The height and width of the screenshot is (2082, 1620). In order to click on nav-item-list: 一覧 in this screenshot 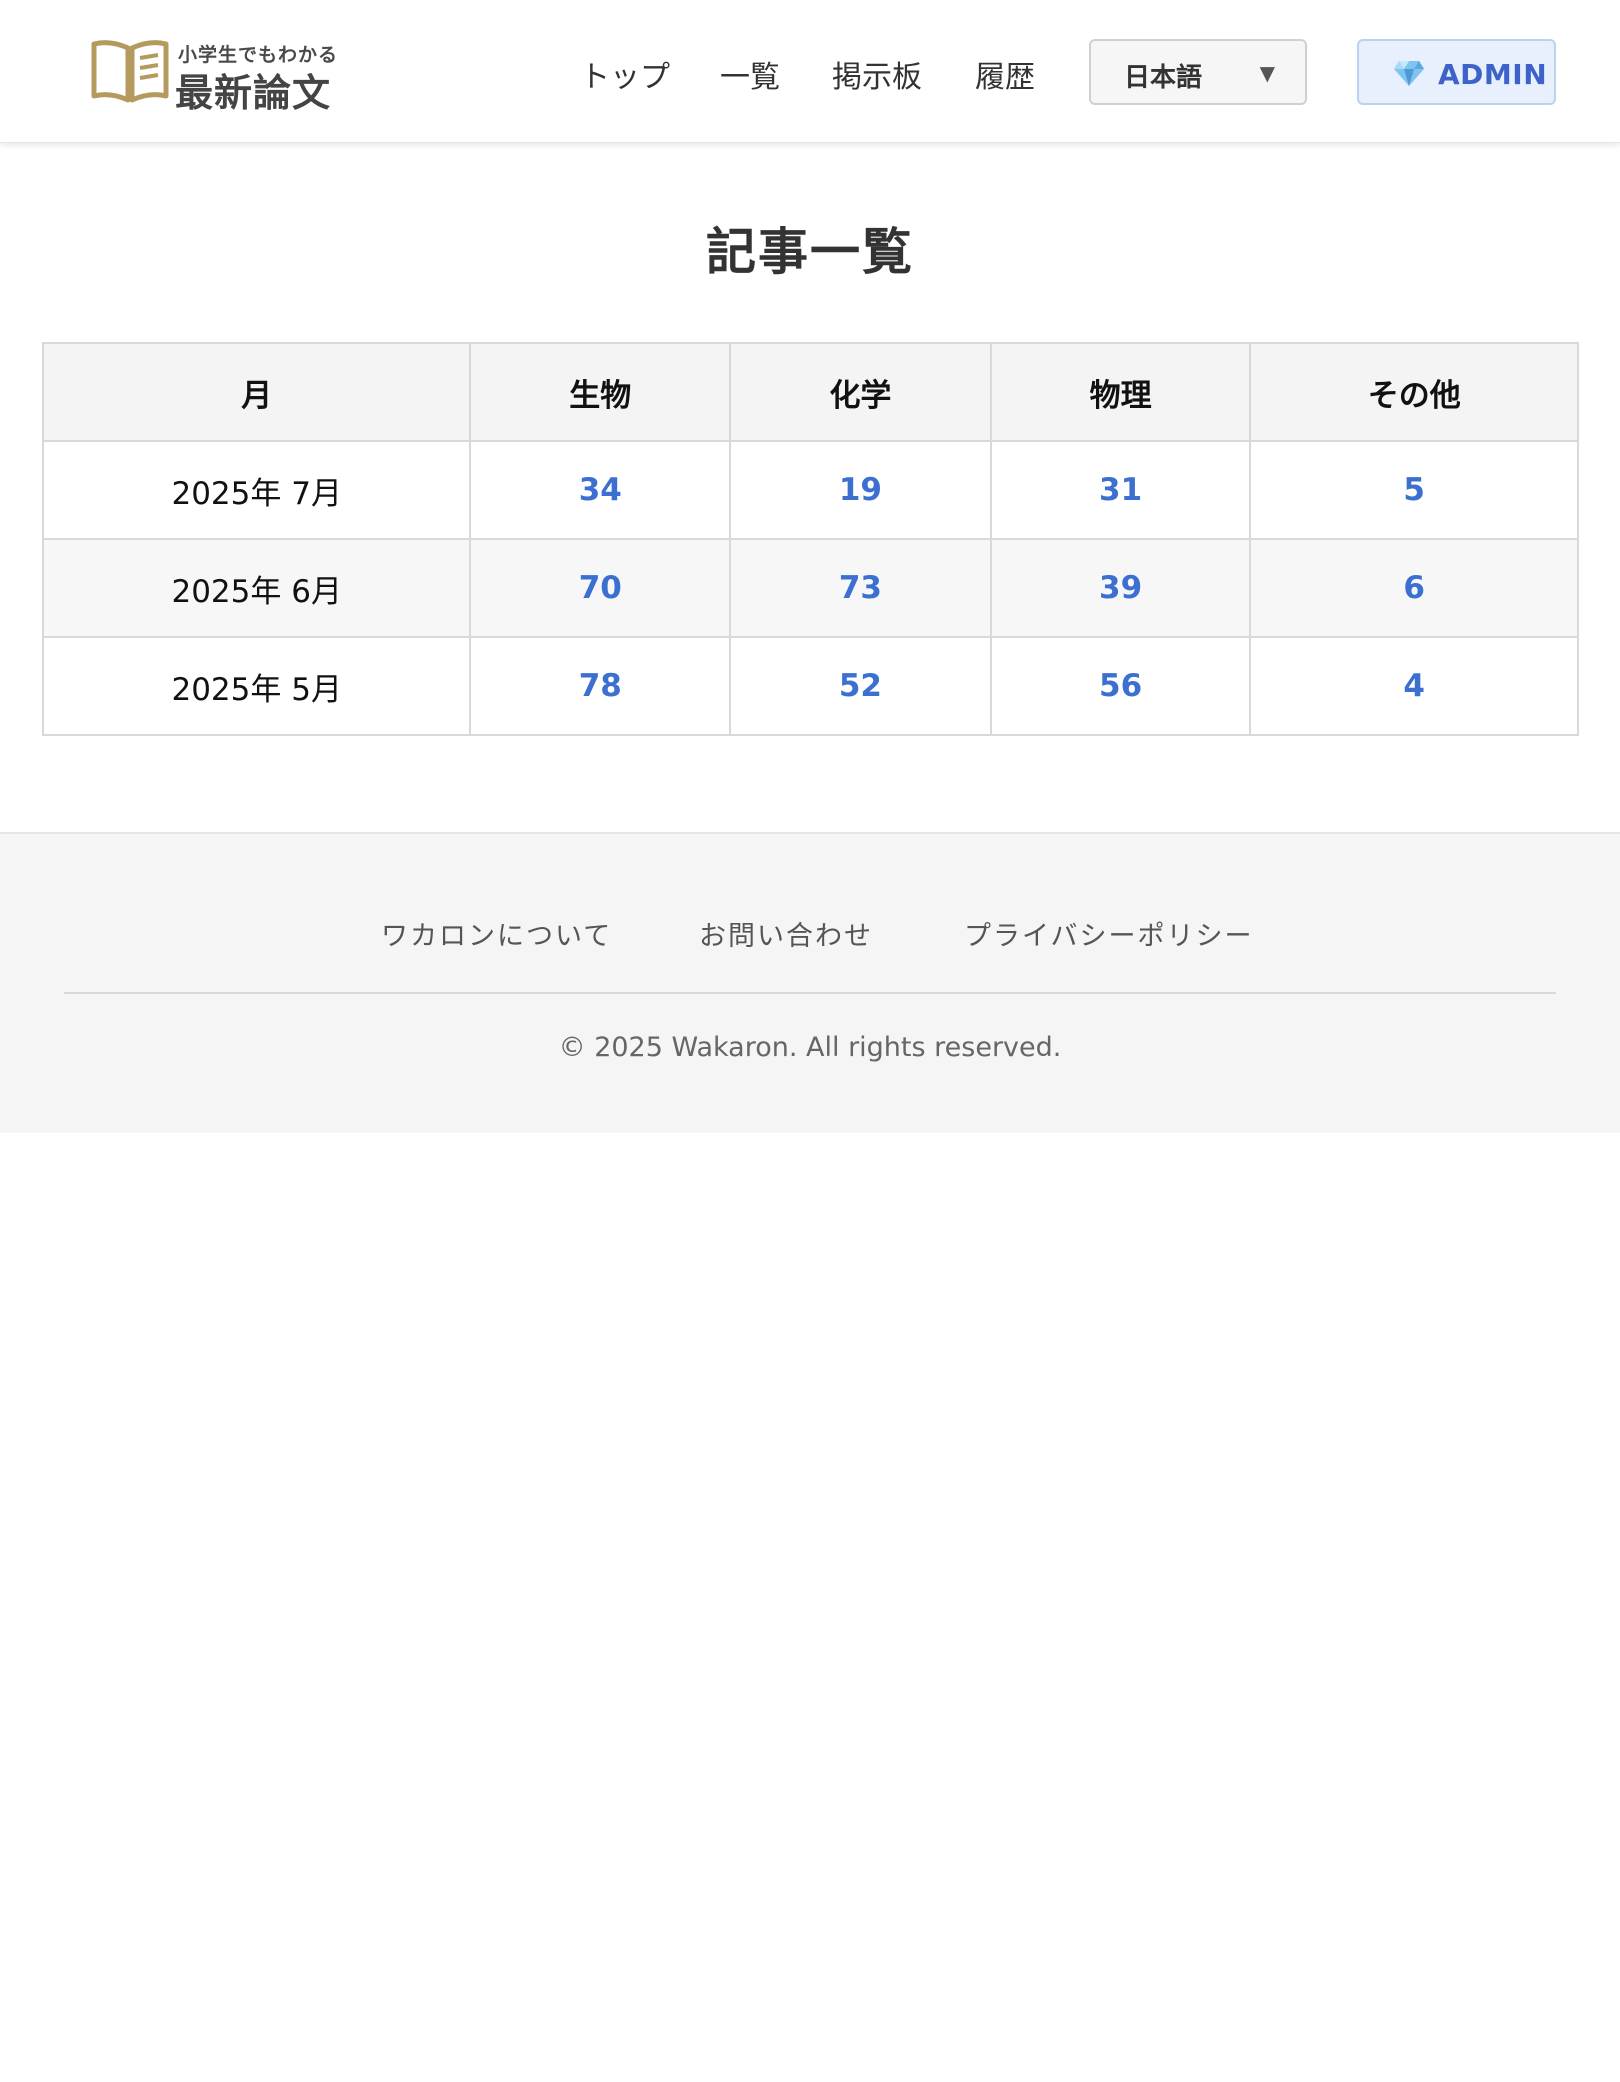, I will do `click(750, 74)`.